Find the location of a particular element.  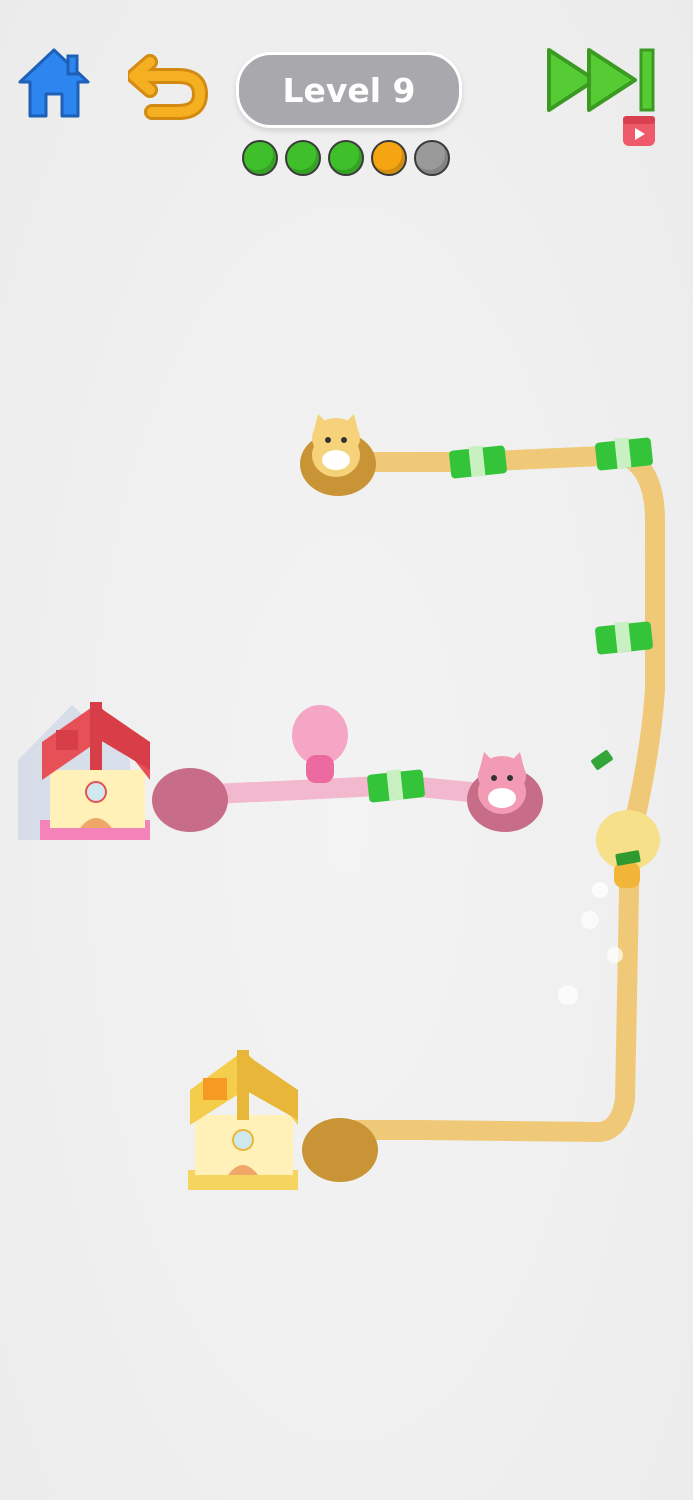

level-label: Level 9 is located at coordinates (349, 90).